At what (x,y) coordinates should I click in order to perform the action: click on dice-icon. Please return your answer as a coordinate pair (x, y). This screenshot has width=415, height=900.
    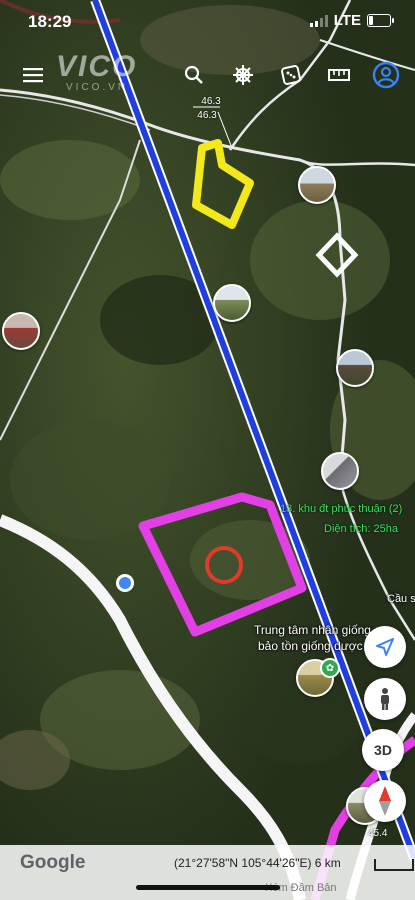
    Looking at the image, I should click on (291, 75).